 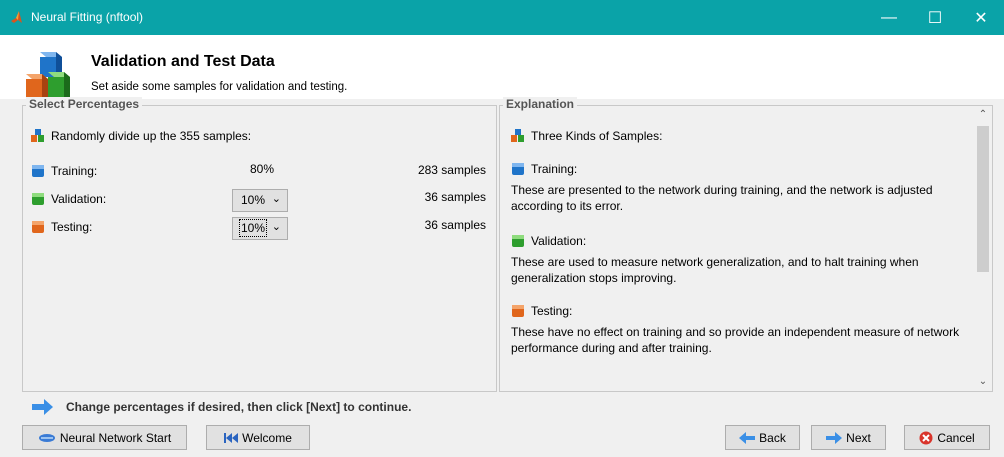 What do you see at coordinates (502, 17) in the screenshot?
I see `title-bar: Neural Fitting (nftool) — ☐ ✕` at bounding box center [502, 17].